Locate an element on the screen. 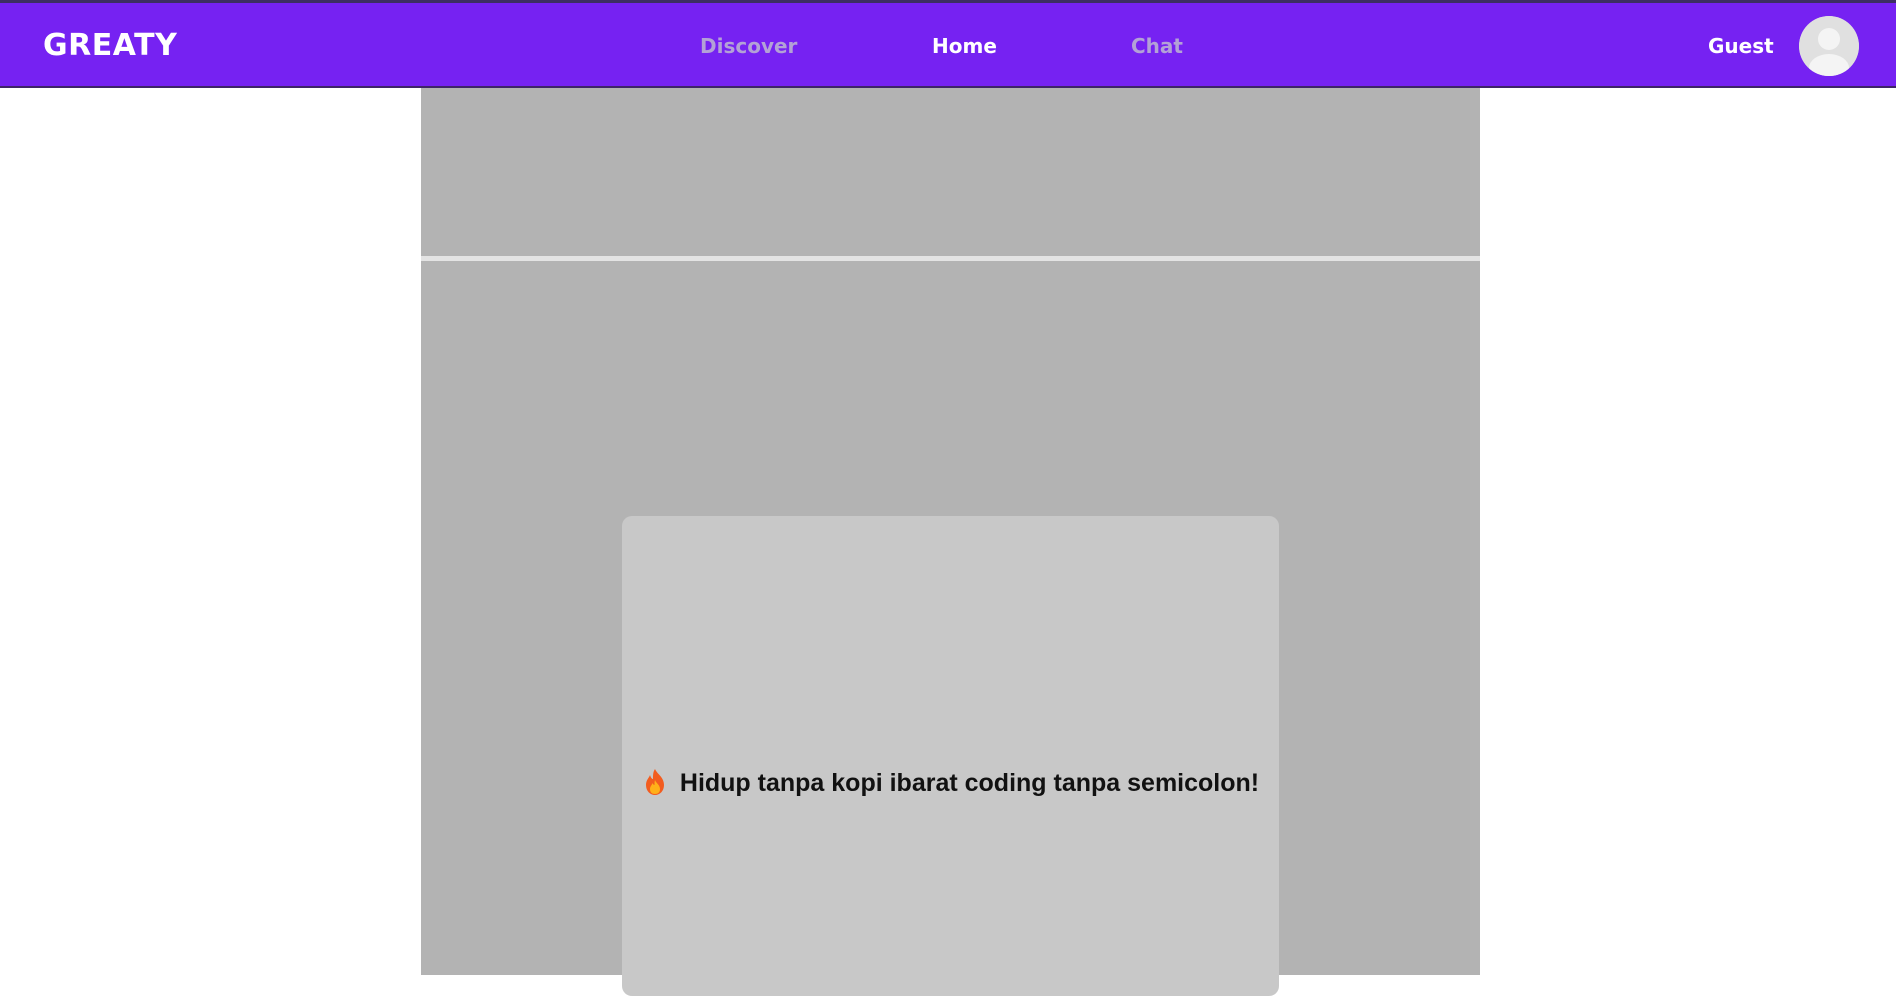 Image resolution: width=1896 pixels, height=996 pixels. nav-chat: Chat is located at coordinates (1157, 46).